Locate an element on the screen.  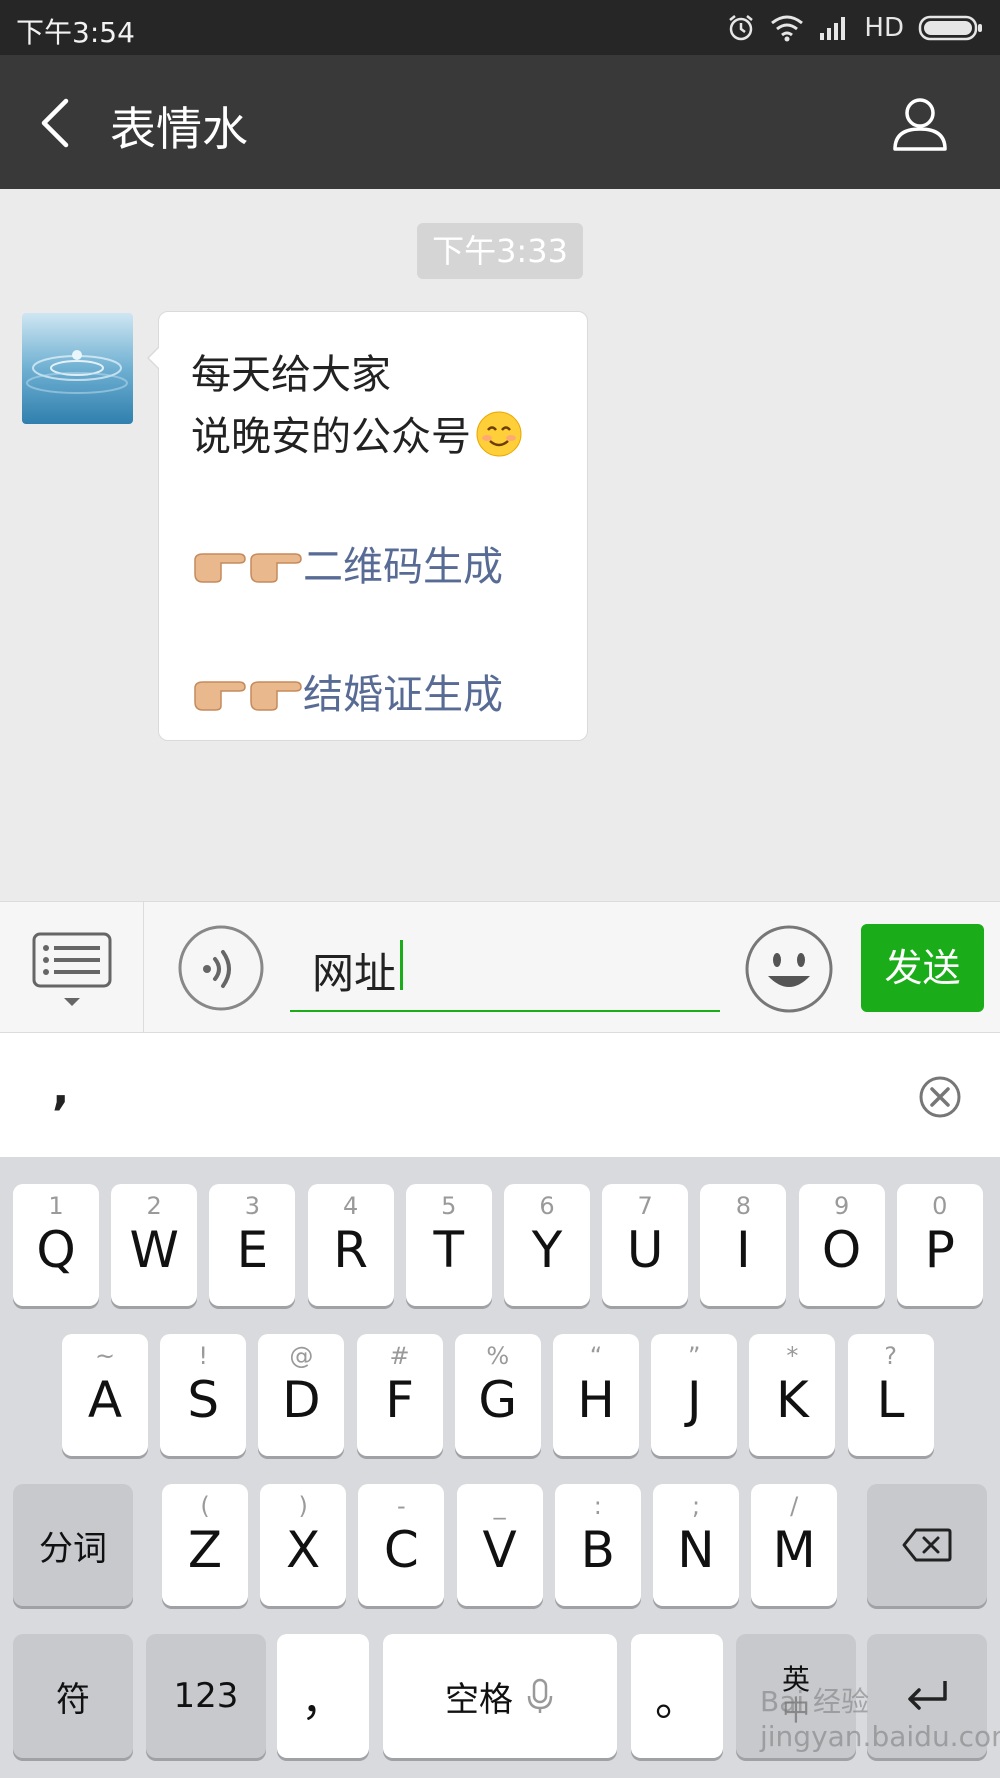
fenci-key: 分词 is located at coordinates (73, 1545).